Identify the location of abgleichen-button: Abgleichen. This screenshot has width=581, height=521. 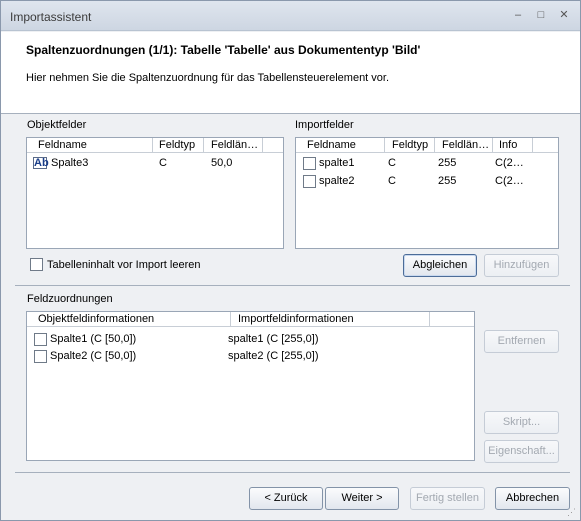
(440, 265).